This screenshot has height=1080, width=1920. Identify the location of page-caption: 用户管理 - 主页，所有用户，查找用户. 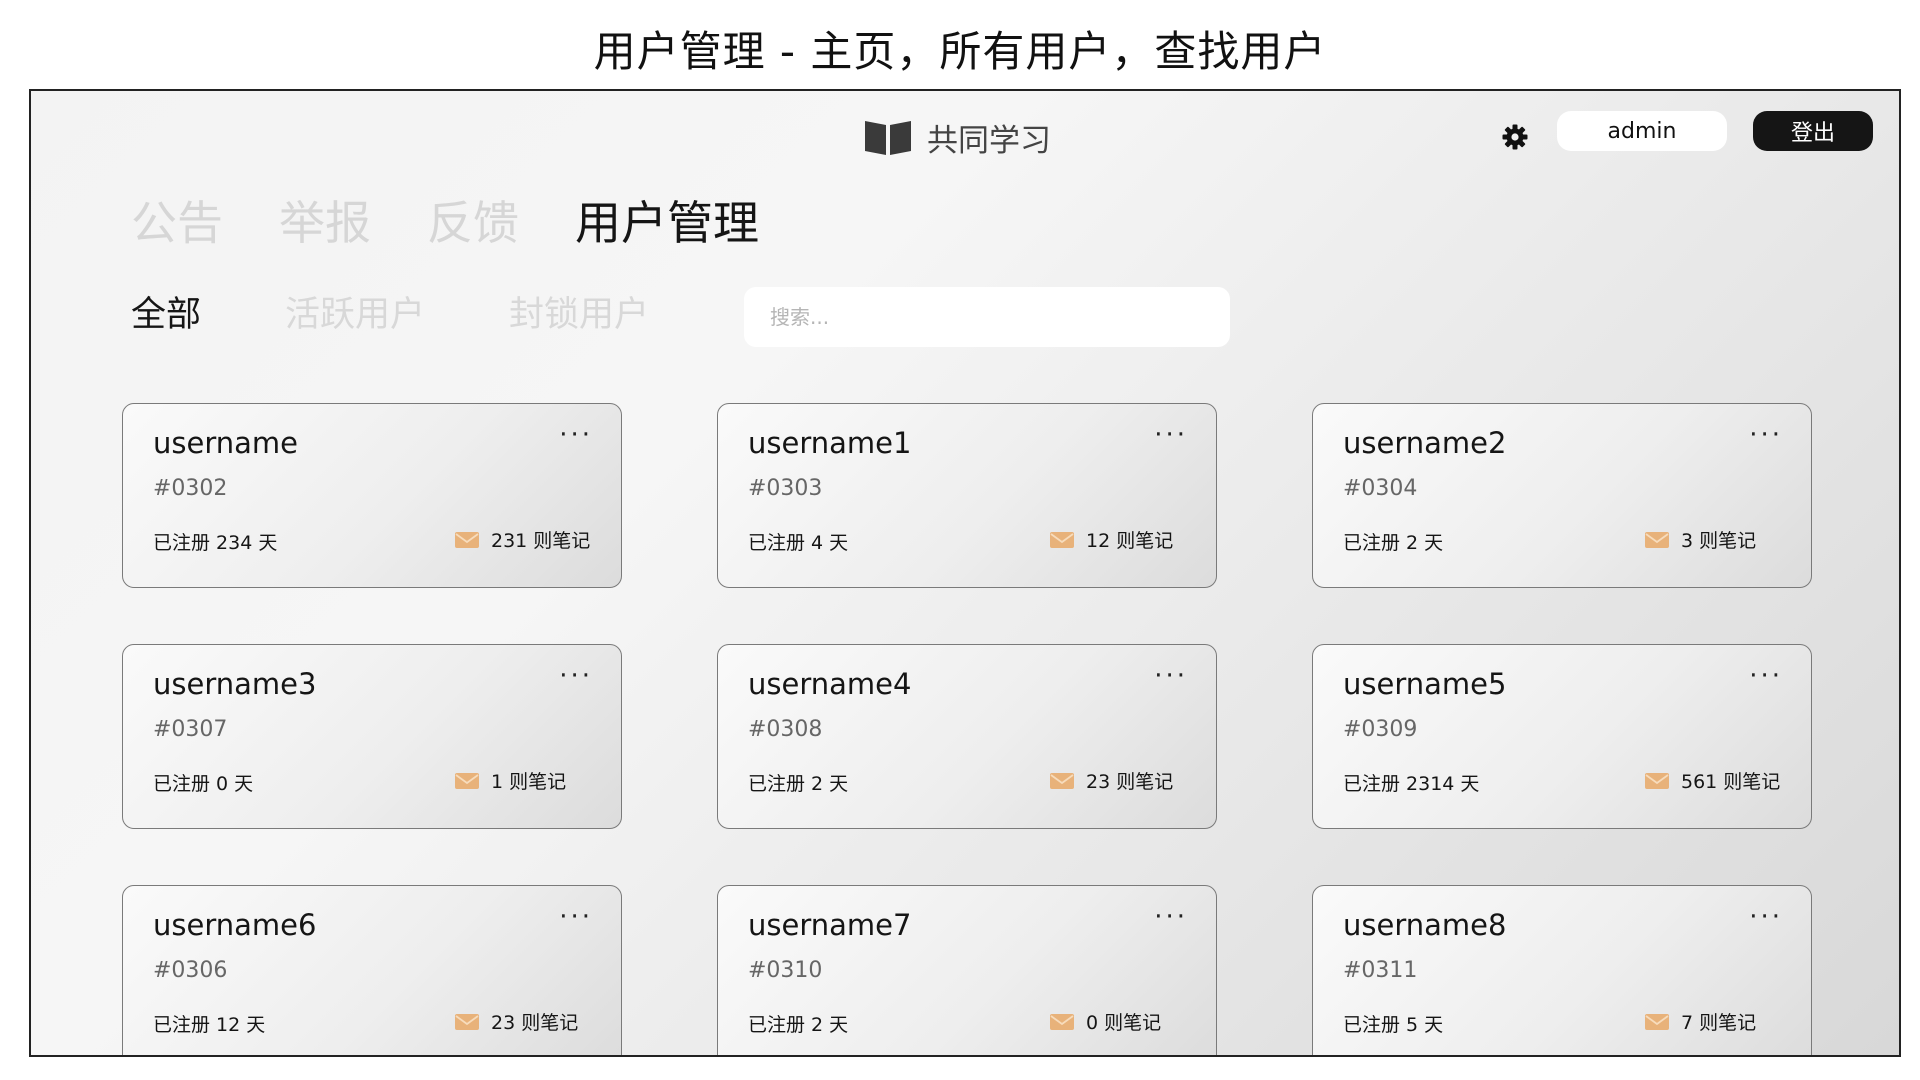
(960, 51).